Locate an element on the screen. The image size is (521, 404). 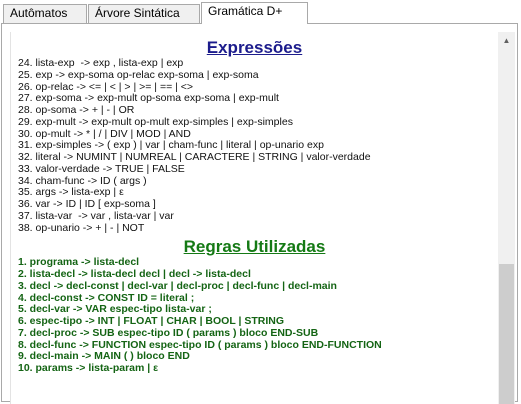
tab-arvore-sintatica: Árvore Sintática is located at coordinates (144, 13).